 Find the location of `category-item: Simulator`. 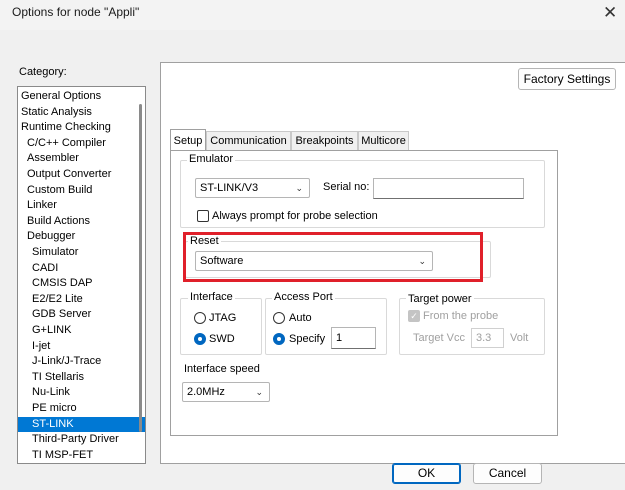

category-item: Simulator is located at coordinates (81, 252).